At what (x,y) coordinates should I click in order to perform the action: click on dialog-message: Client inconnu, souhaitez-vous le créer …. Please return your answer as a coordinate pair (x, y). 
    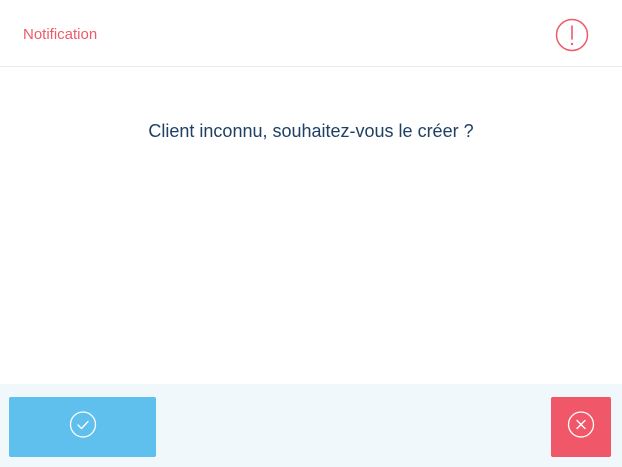
    Looking at the image, I should click on (311, 131).